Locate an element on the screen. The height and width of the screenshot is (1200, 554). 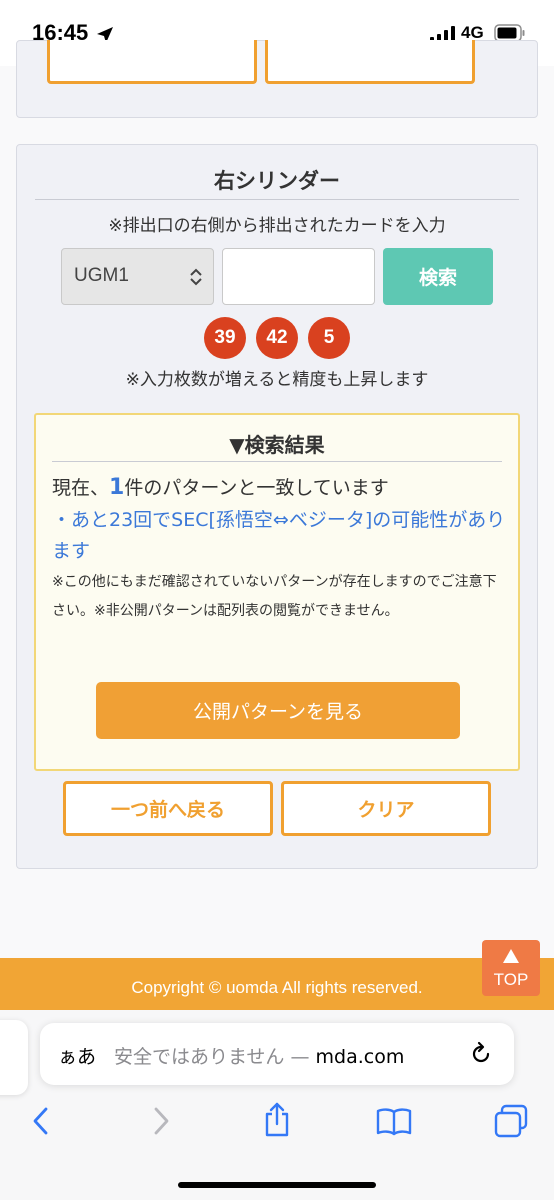
share-icon is located at coordinates (277, 1120).